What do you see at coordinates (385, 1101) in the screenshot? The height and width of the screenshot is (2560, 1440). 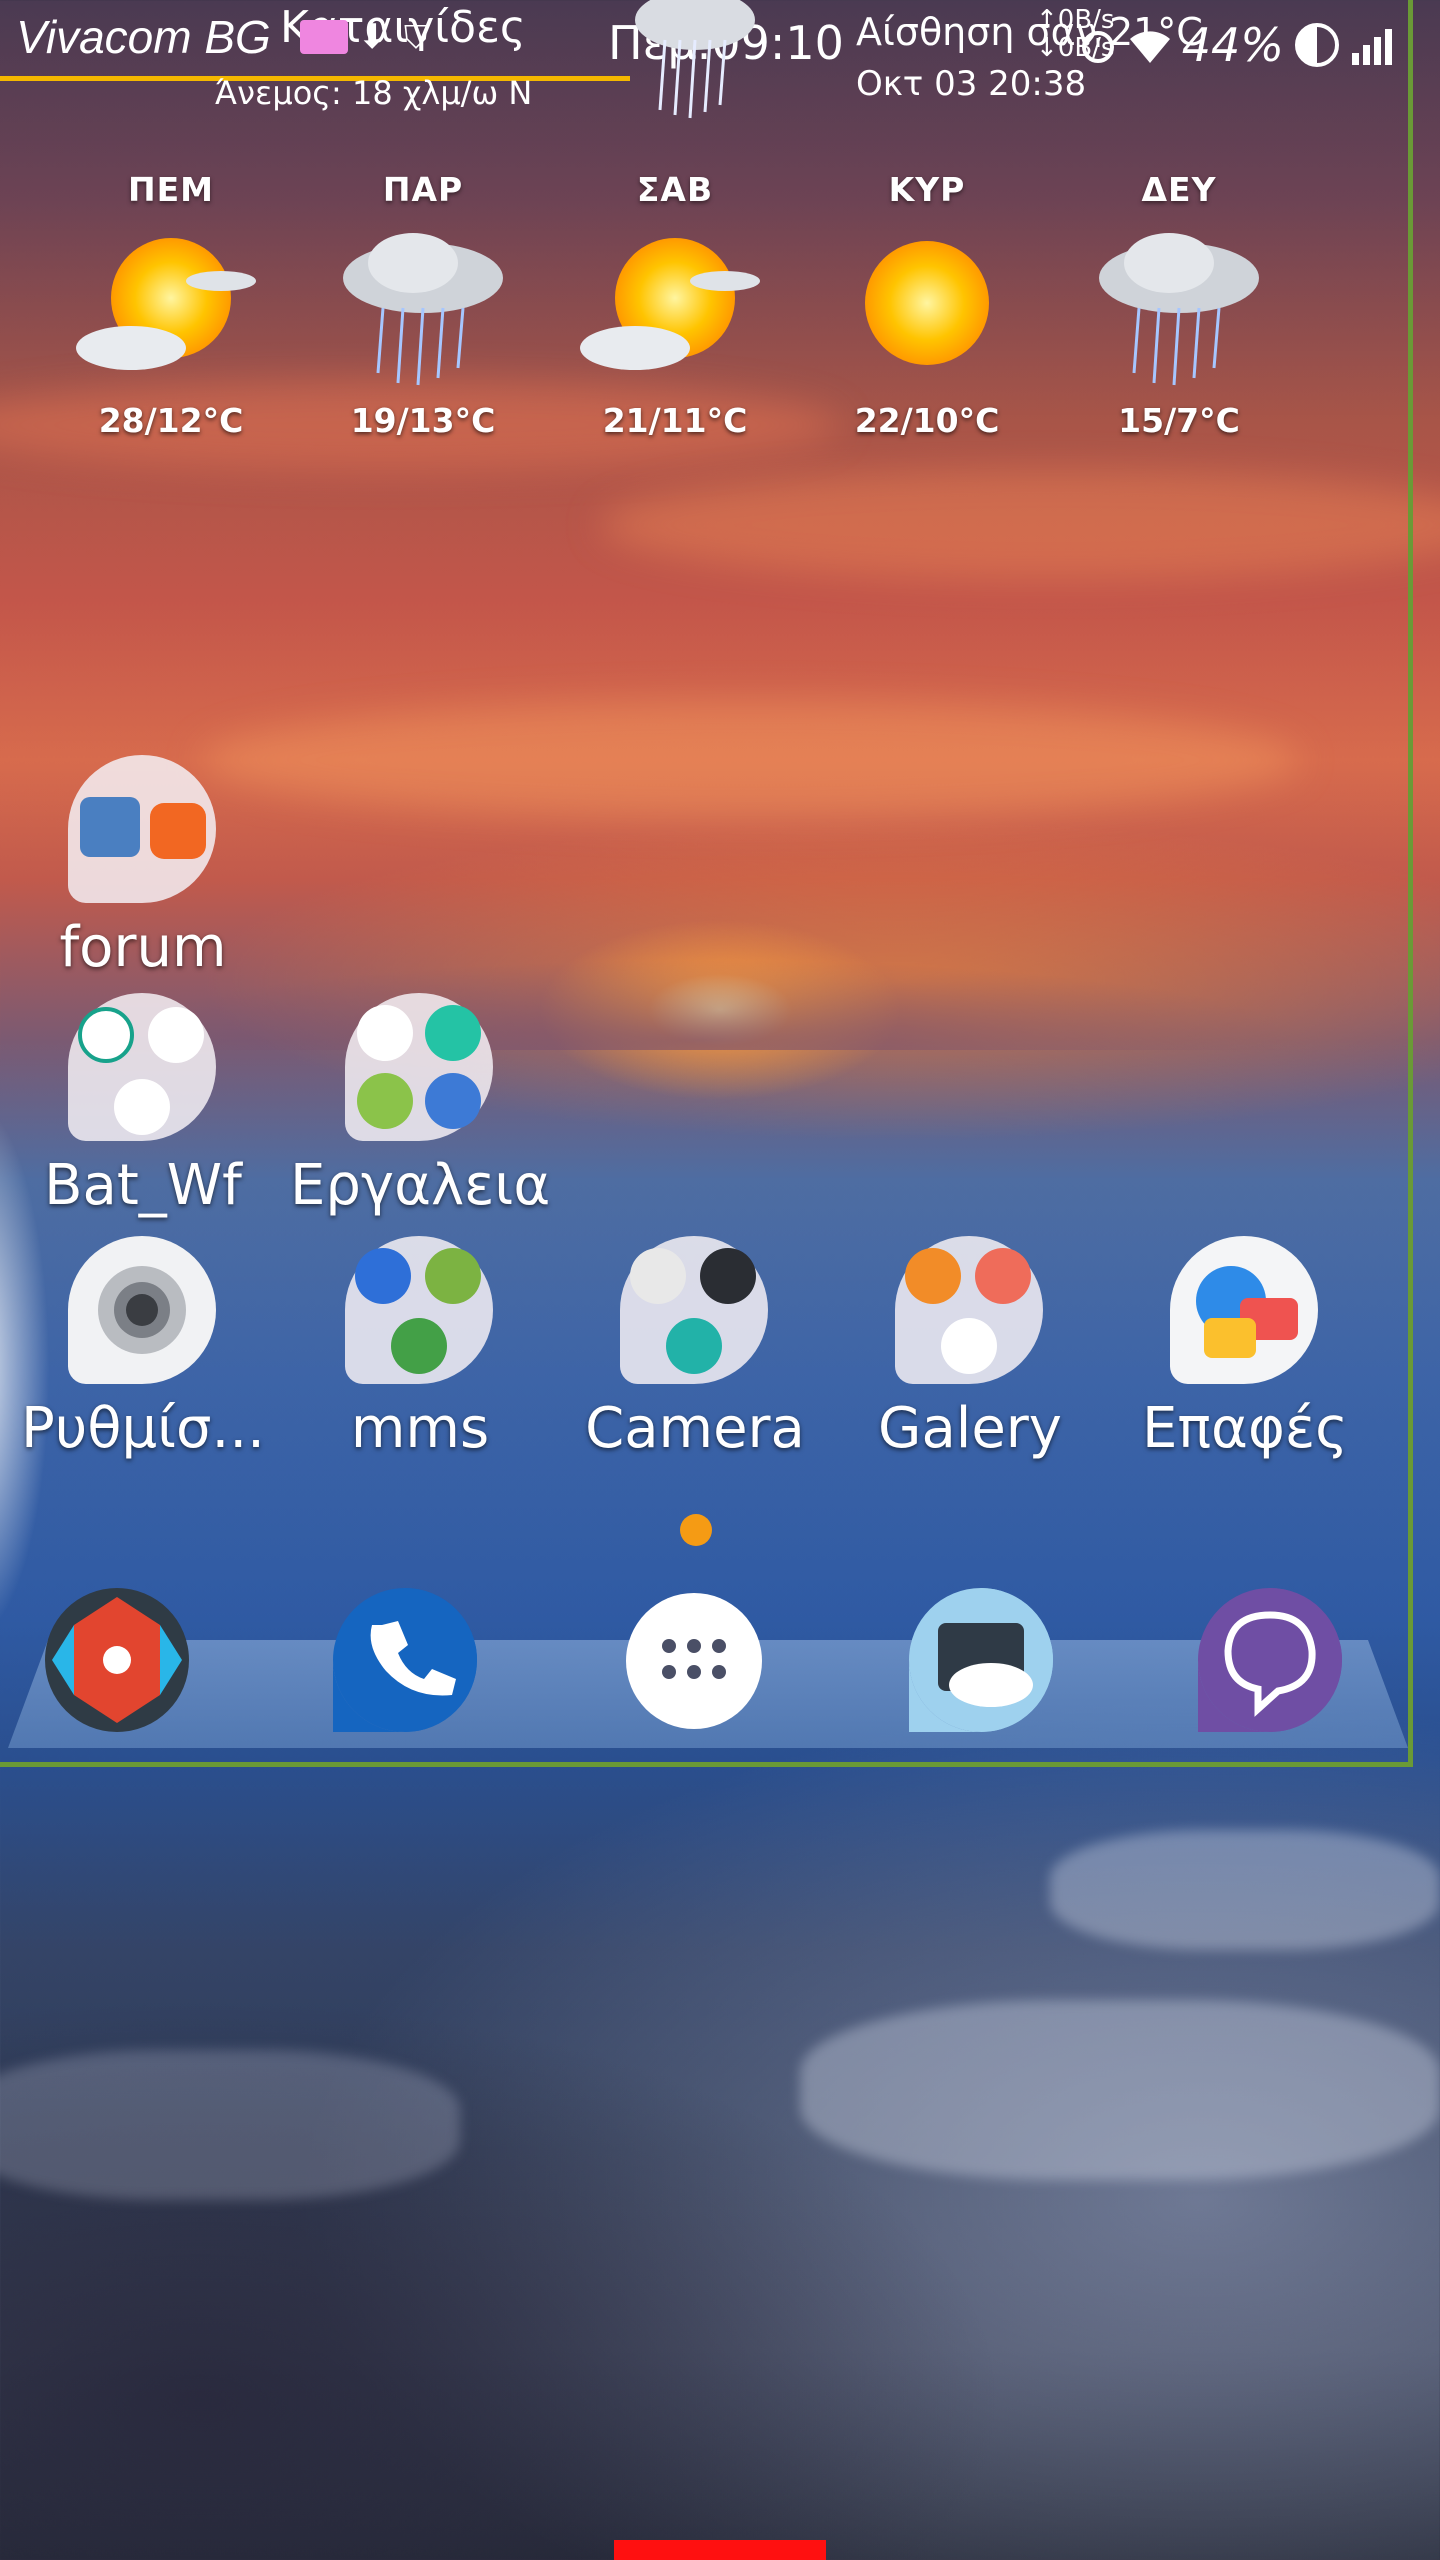 I see `android-icon` at bounding box center [385, 1101].